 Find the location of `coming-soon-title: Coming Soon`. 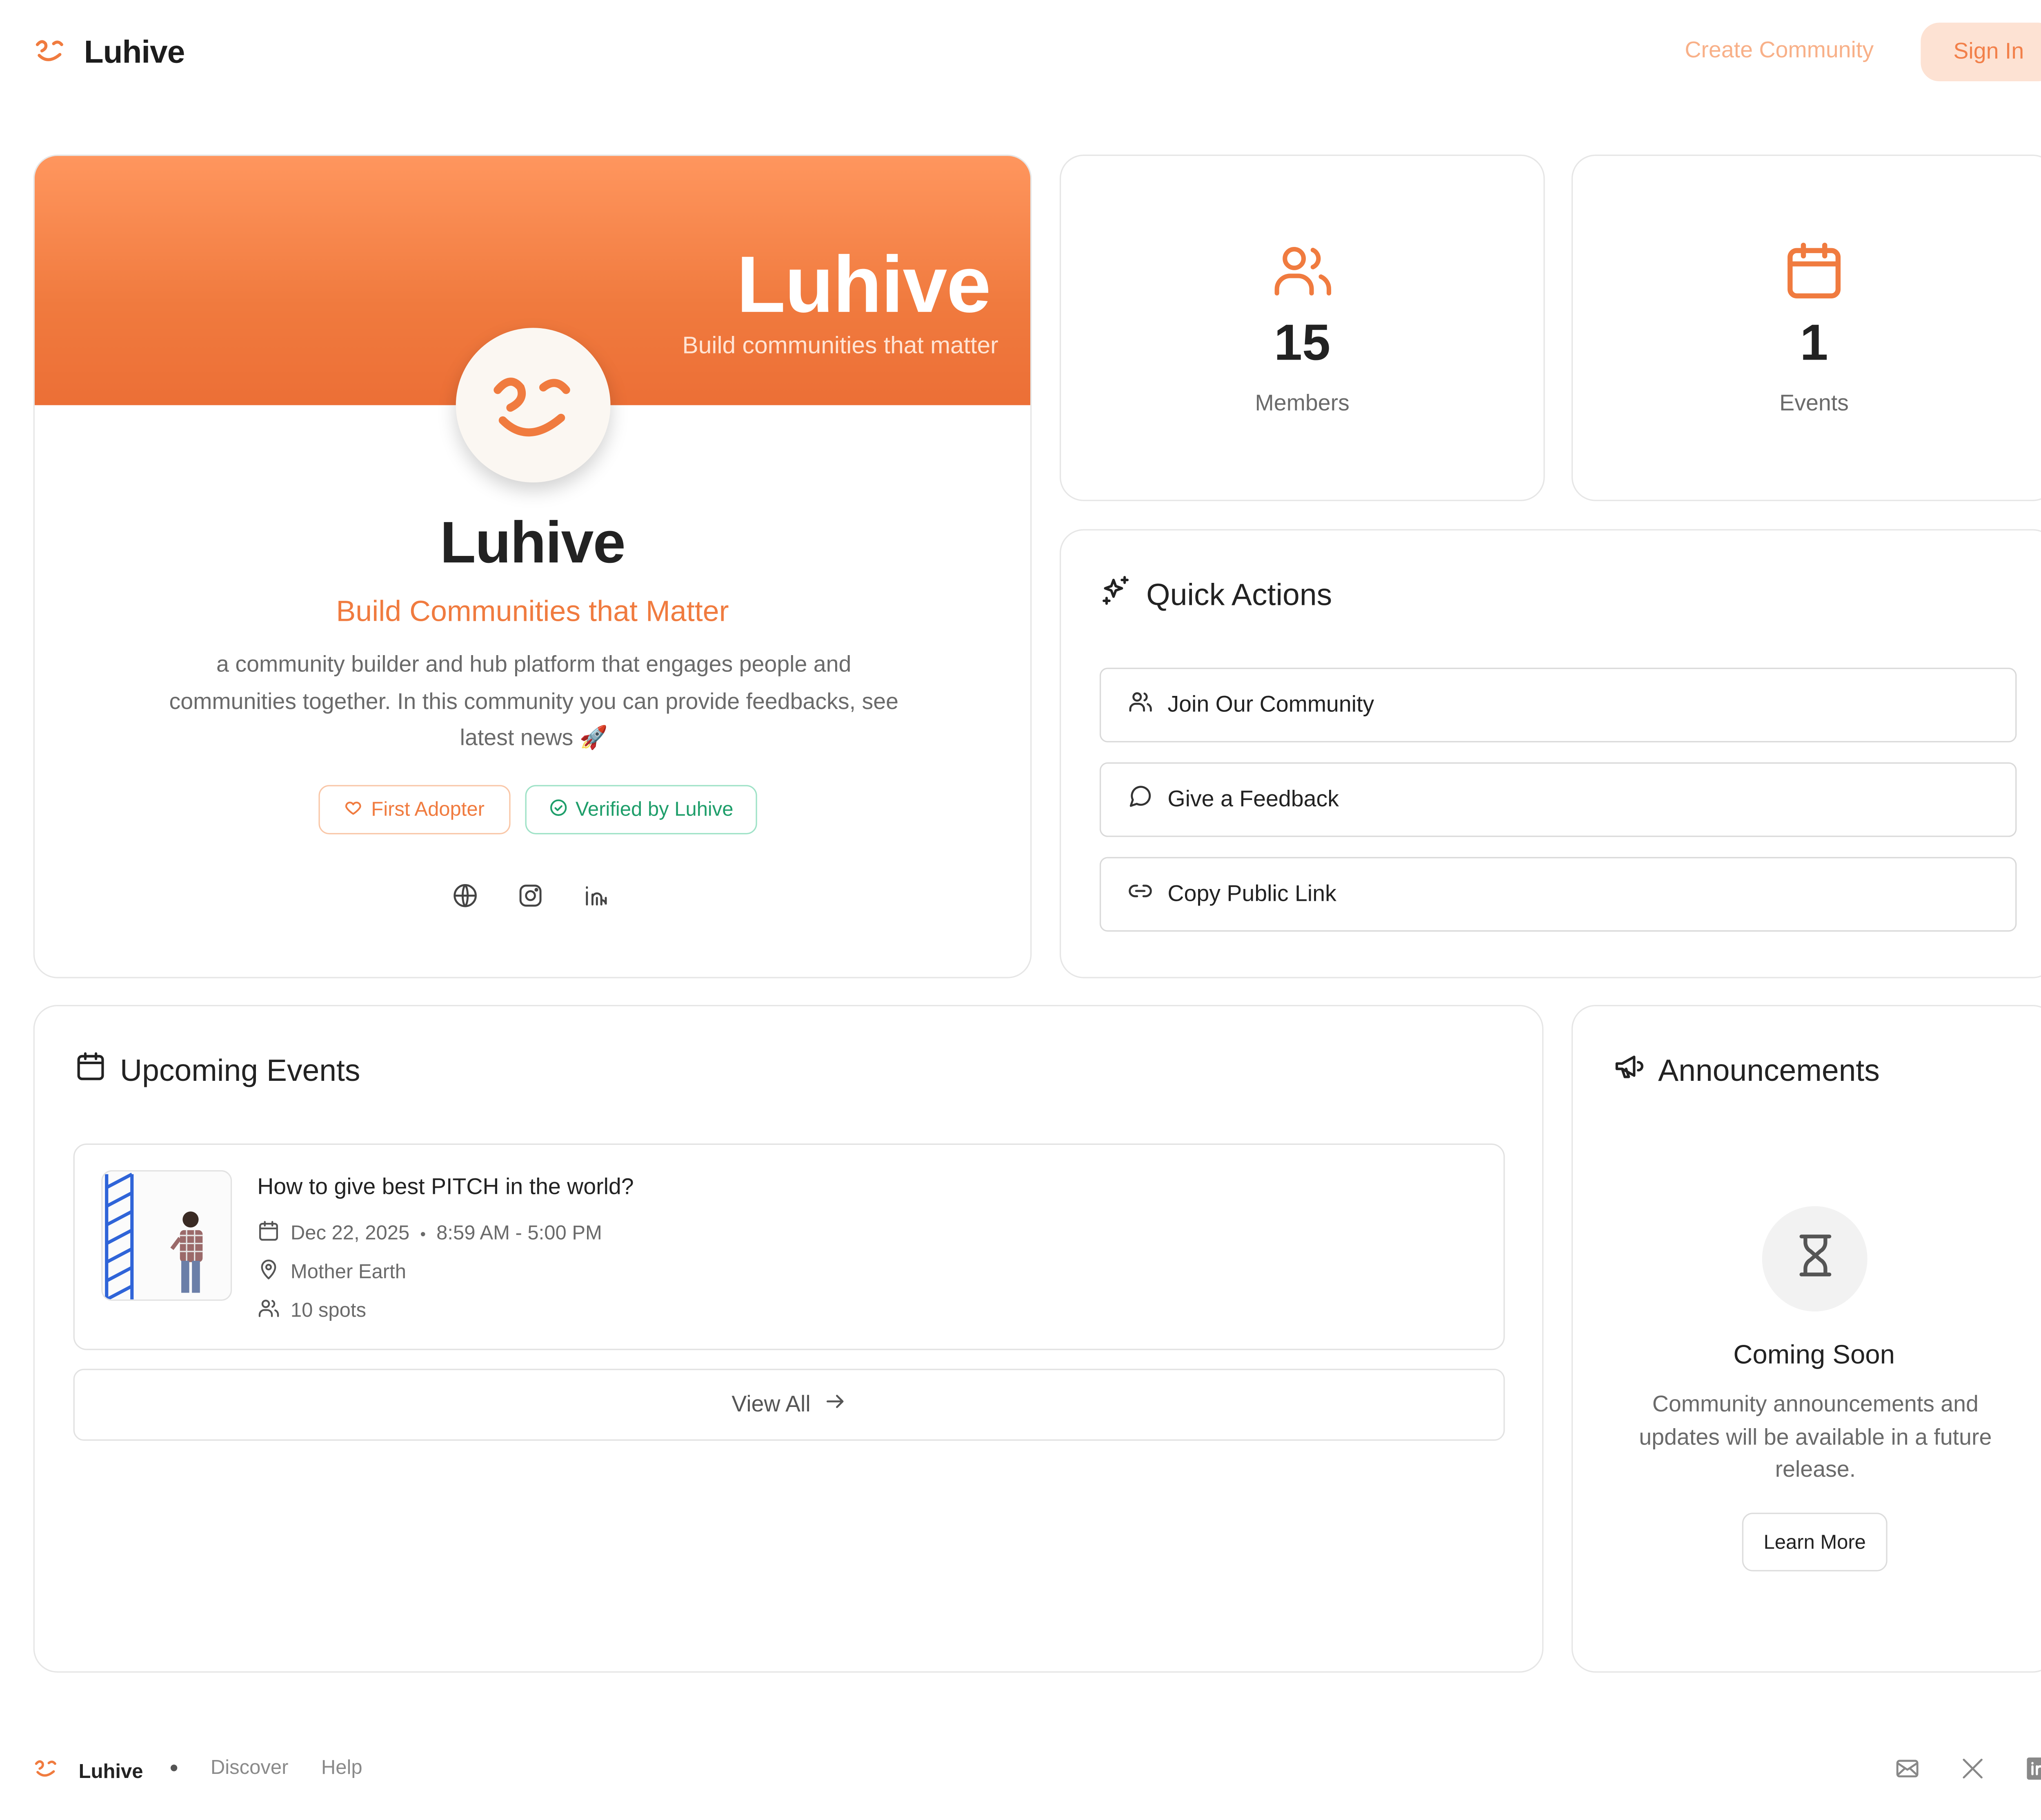

coming-soon-title: Coming Soon is located at coordinates (1814, 1355).